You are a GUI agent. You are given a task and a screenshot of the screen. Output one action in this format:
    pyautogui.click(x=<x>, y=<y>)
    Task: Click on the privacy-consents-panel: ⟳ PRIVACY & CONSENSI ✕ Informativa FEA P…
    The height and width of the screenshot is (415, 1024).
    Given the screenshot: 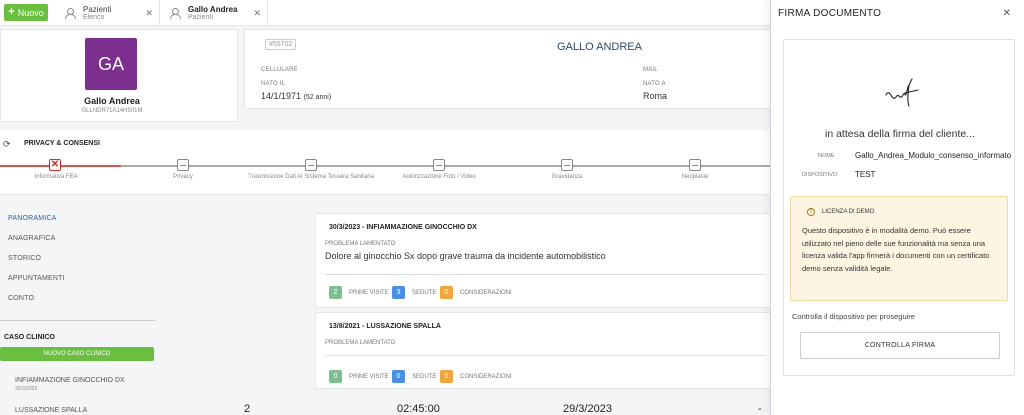 What is the action you would take?
    pyautogui.click(x=385, y=162)
    